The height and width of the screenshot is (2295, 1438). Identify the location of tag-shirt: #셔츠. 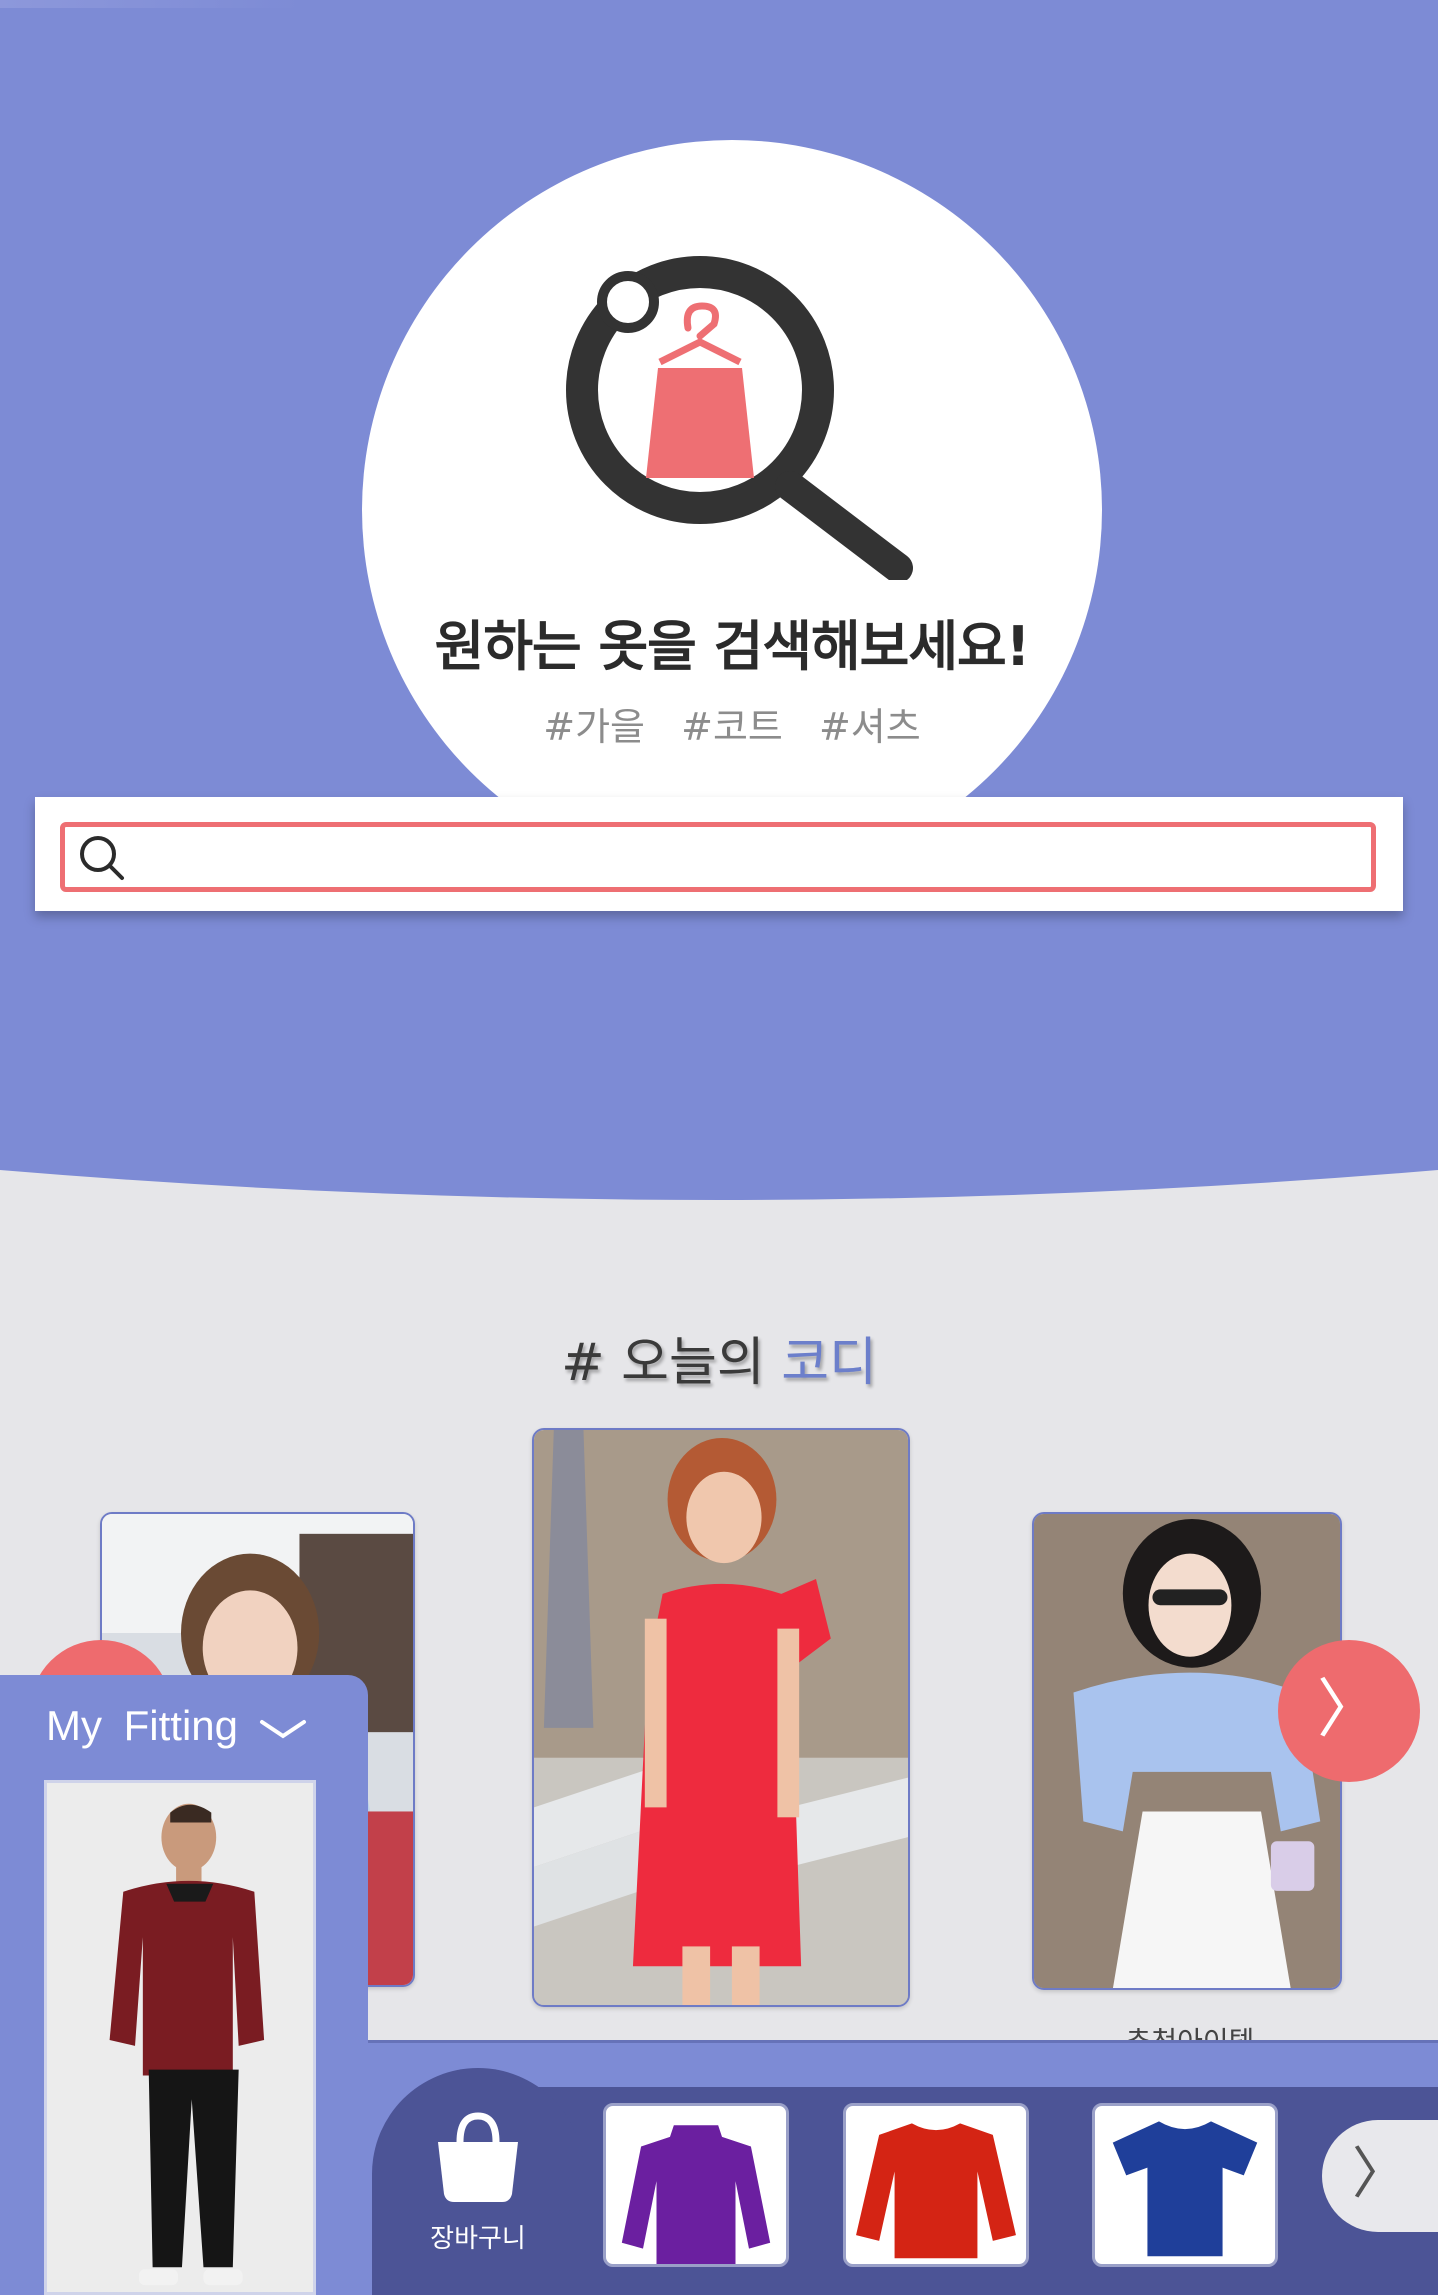
(870, 727).